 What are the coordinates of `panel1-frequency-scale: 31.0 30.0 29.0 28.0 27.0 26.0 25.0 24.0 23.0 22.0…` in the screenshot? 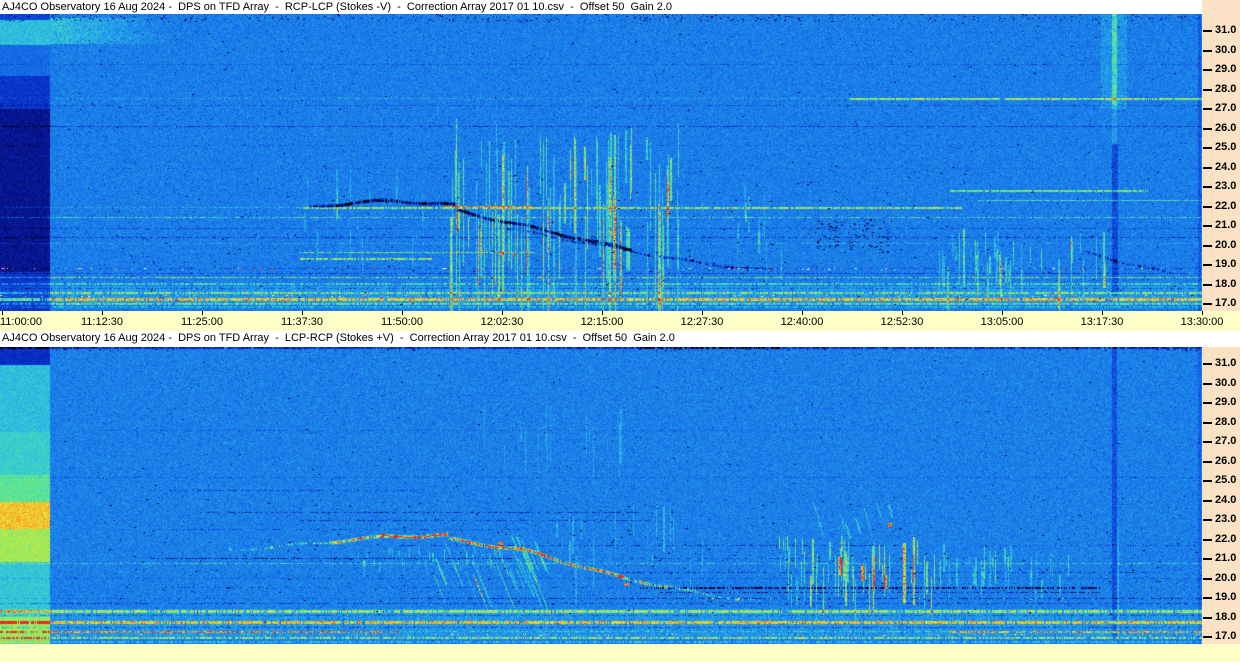 It's located at (1221, 155).